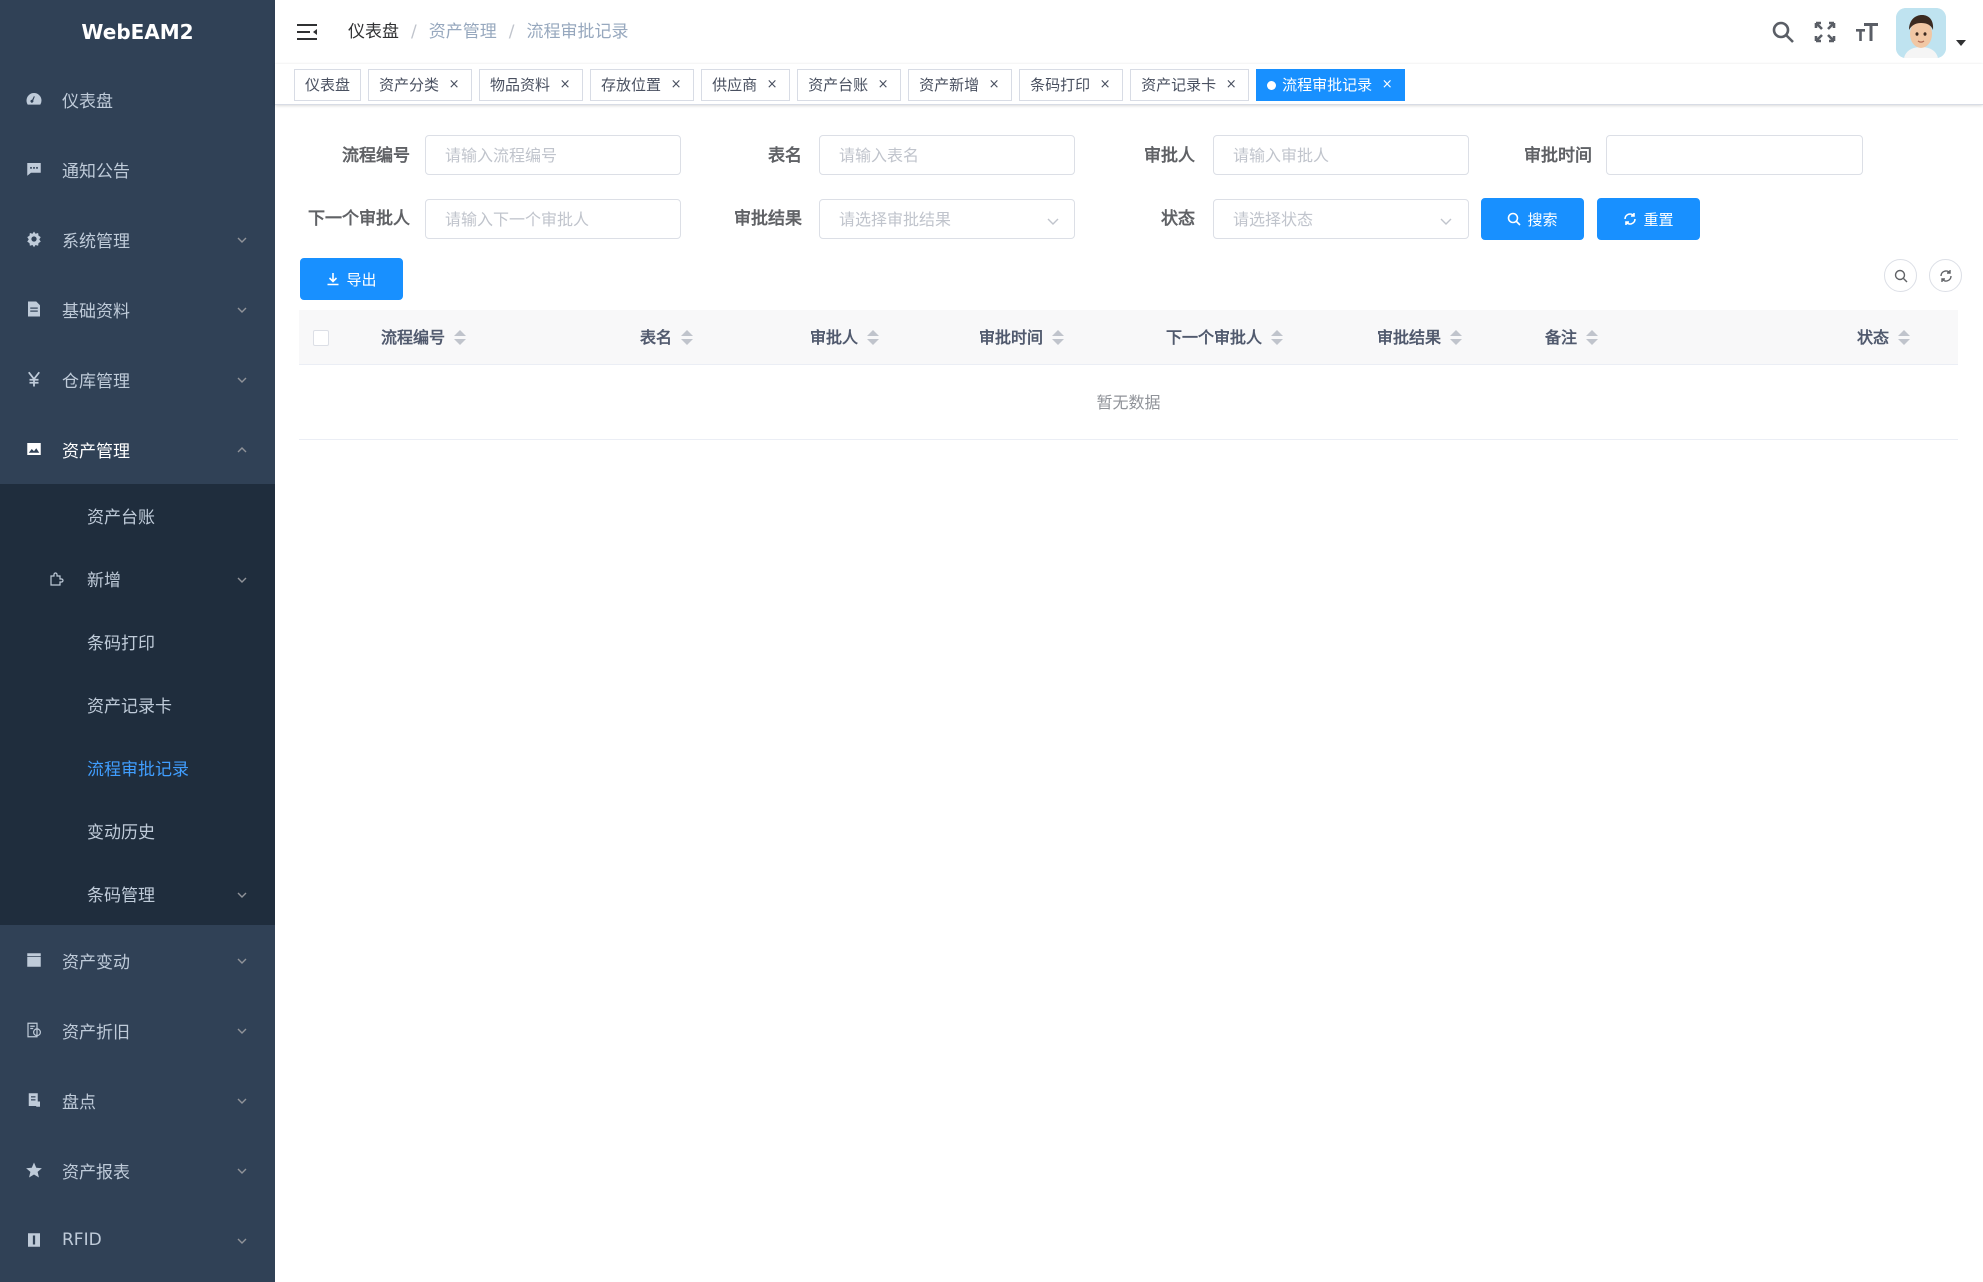  I want to click on tag-label: 仪表盘, so click(328, 85).